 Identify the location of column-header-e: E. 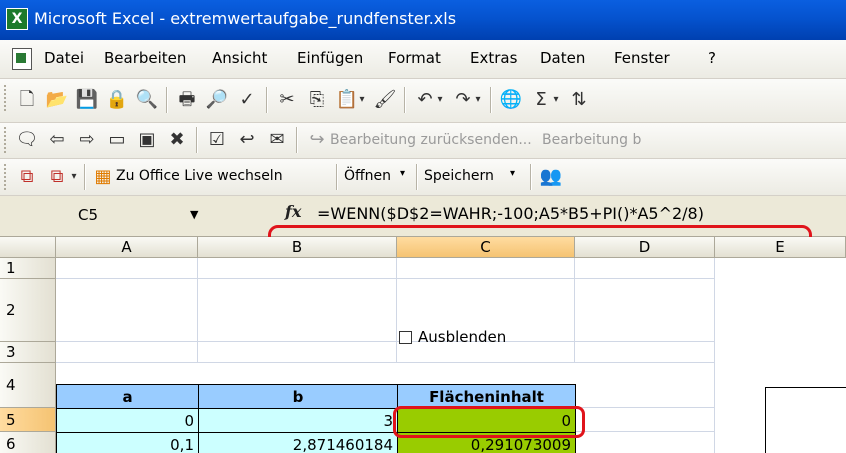
(780, 247).